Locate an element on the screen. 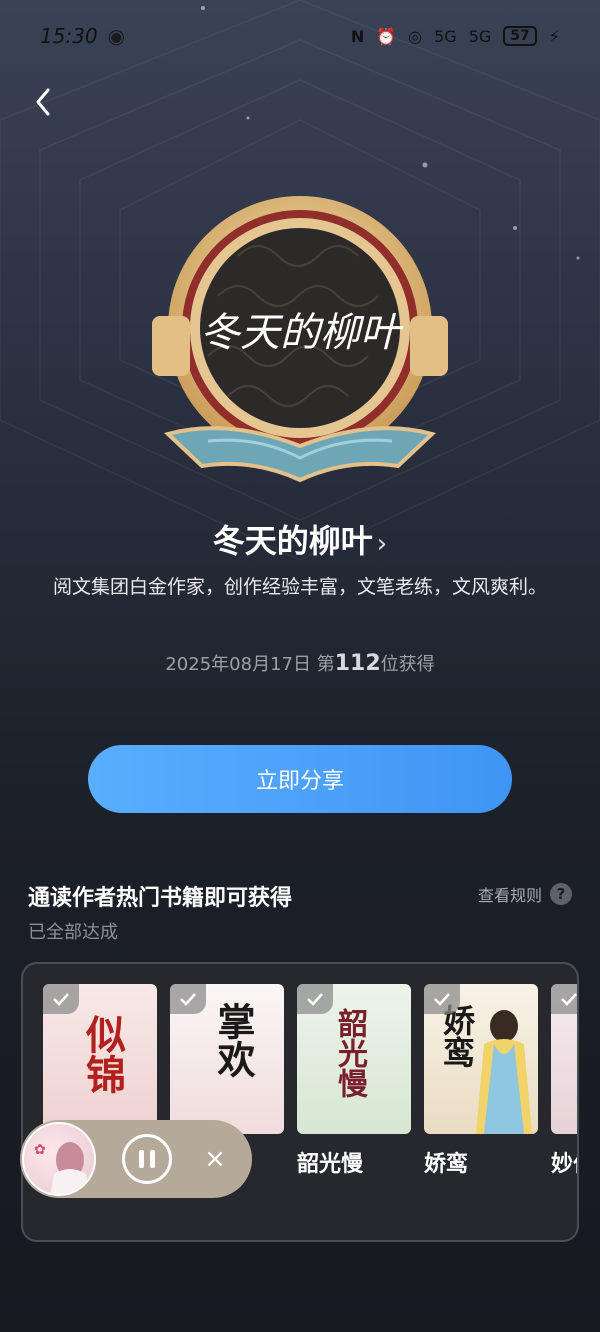 The image size is (600, 1332). book-cover is located at coordinates (564, 1059).